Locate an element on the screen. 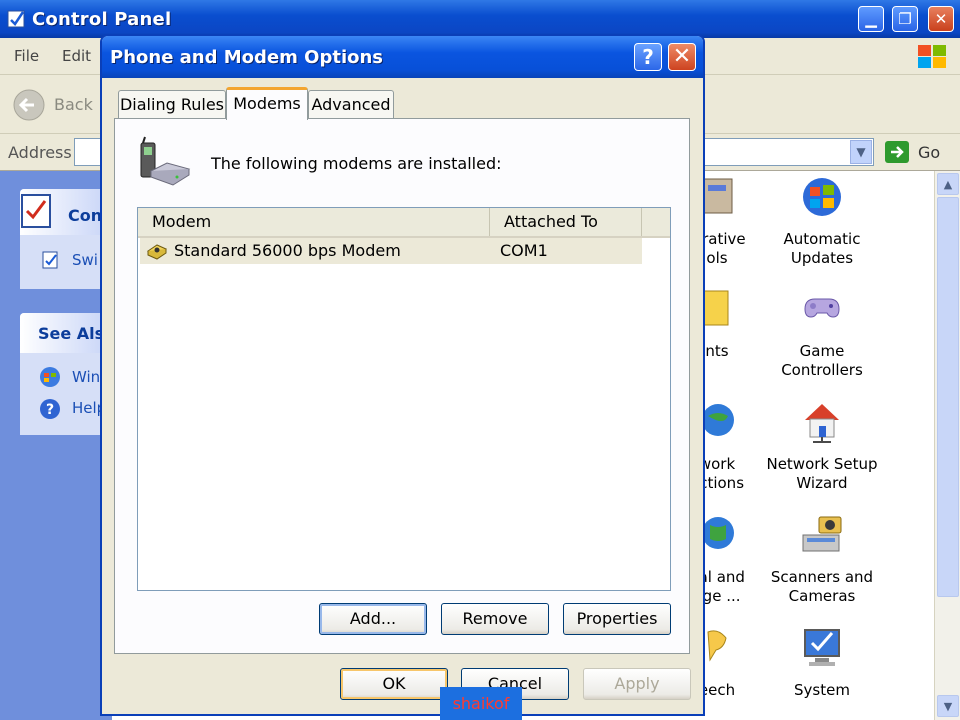 The image size is (960, 720). address-label: Address is located at coordinates (40, 152).